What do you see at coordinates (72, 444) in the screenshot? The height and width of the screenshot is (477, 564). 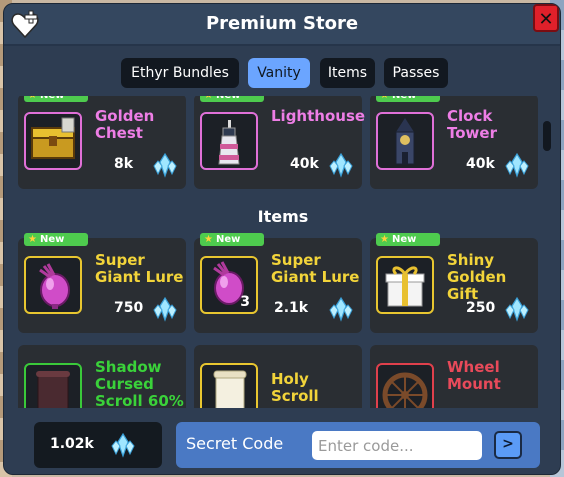 I see `balance-value: 1.02k` at bounding box center [72, 444].